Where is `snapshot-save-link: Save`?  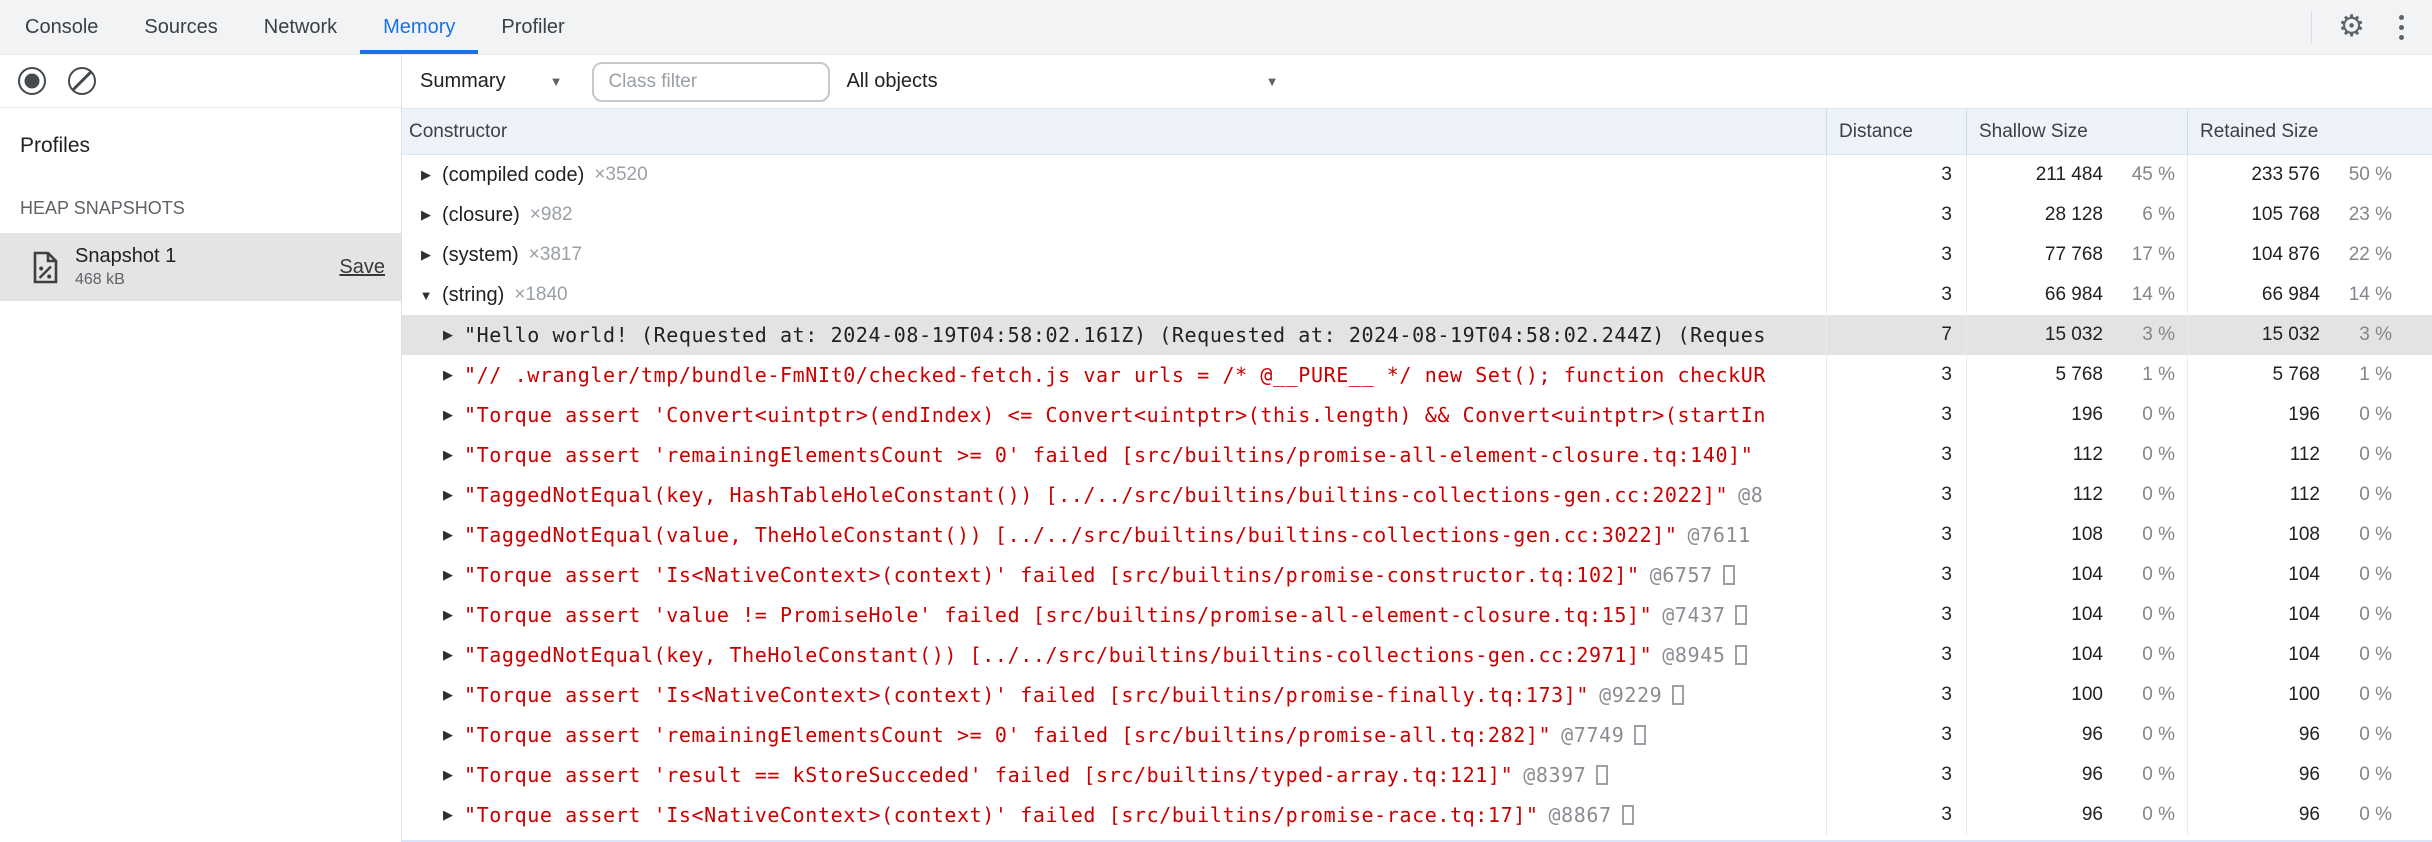 snapshot-save-link: Save is located at coordinates (362, 267).